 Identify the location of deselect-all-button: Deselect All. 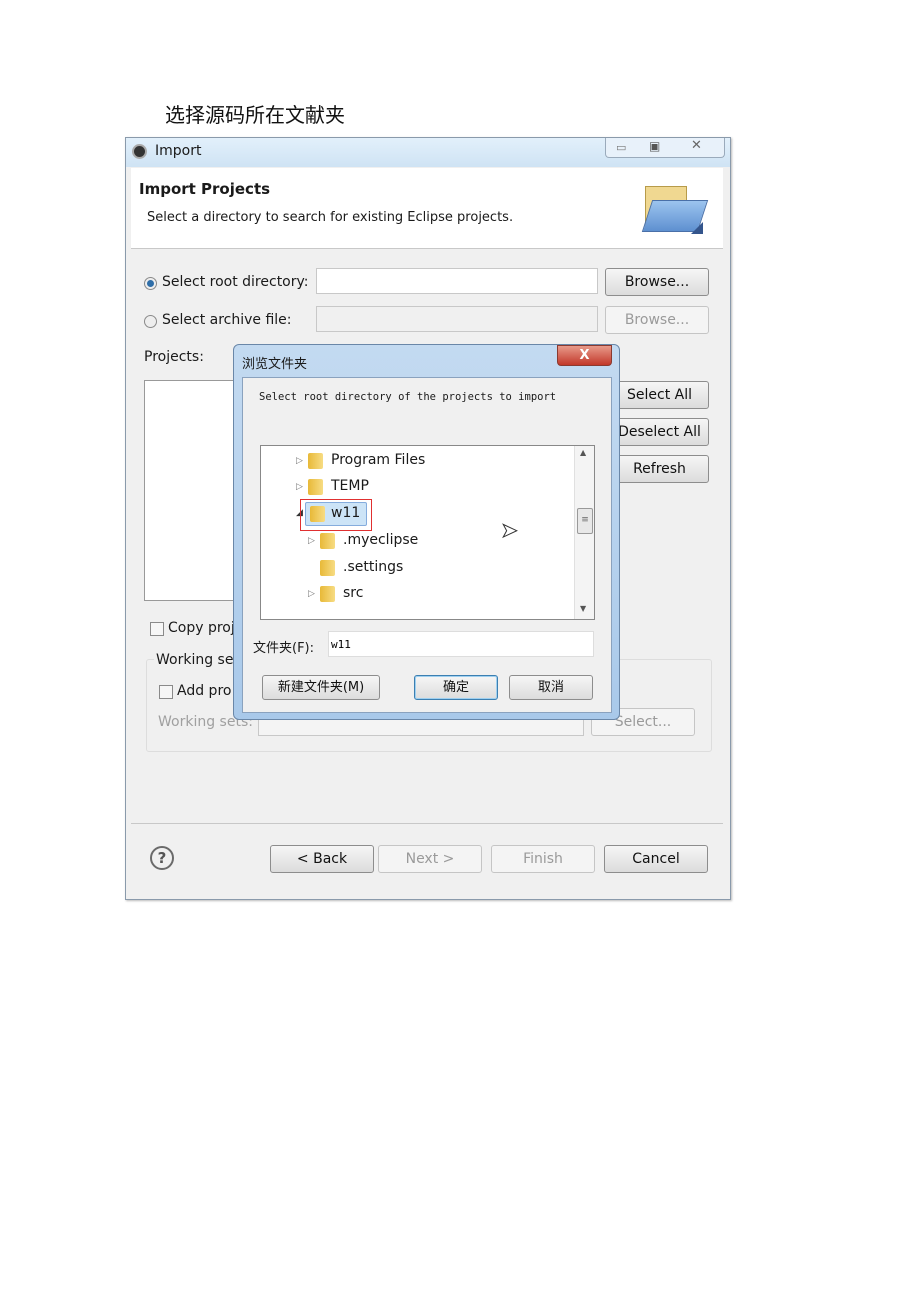
(659, 432).